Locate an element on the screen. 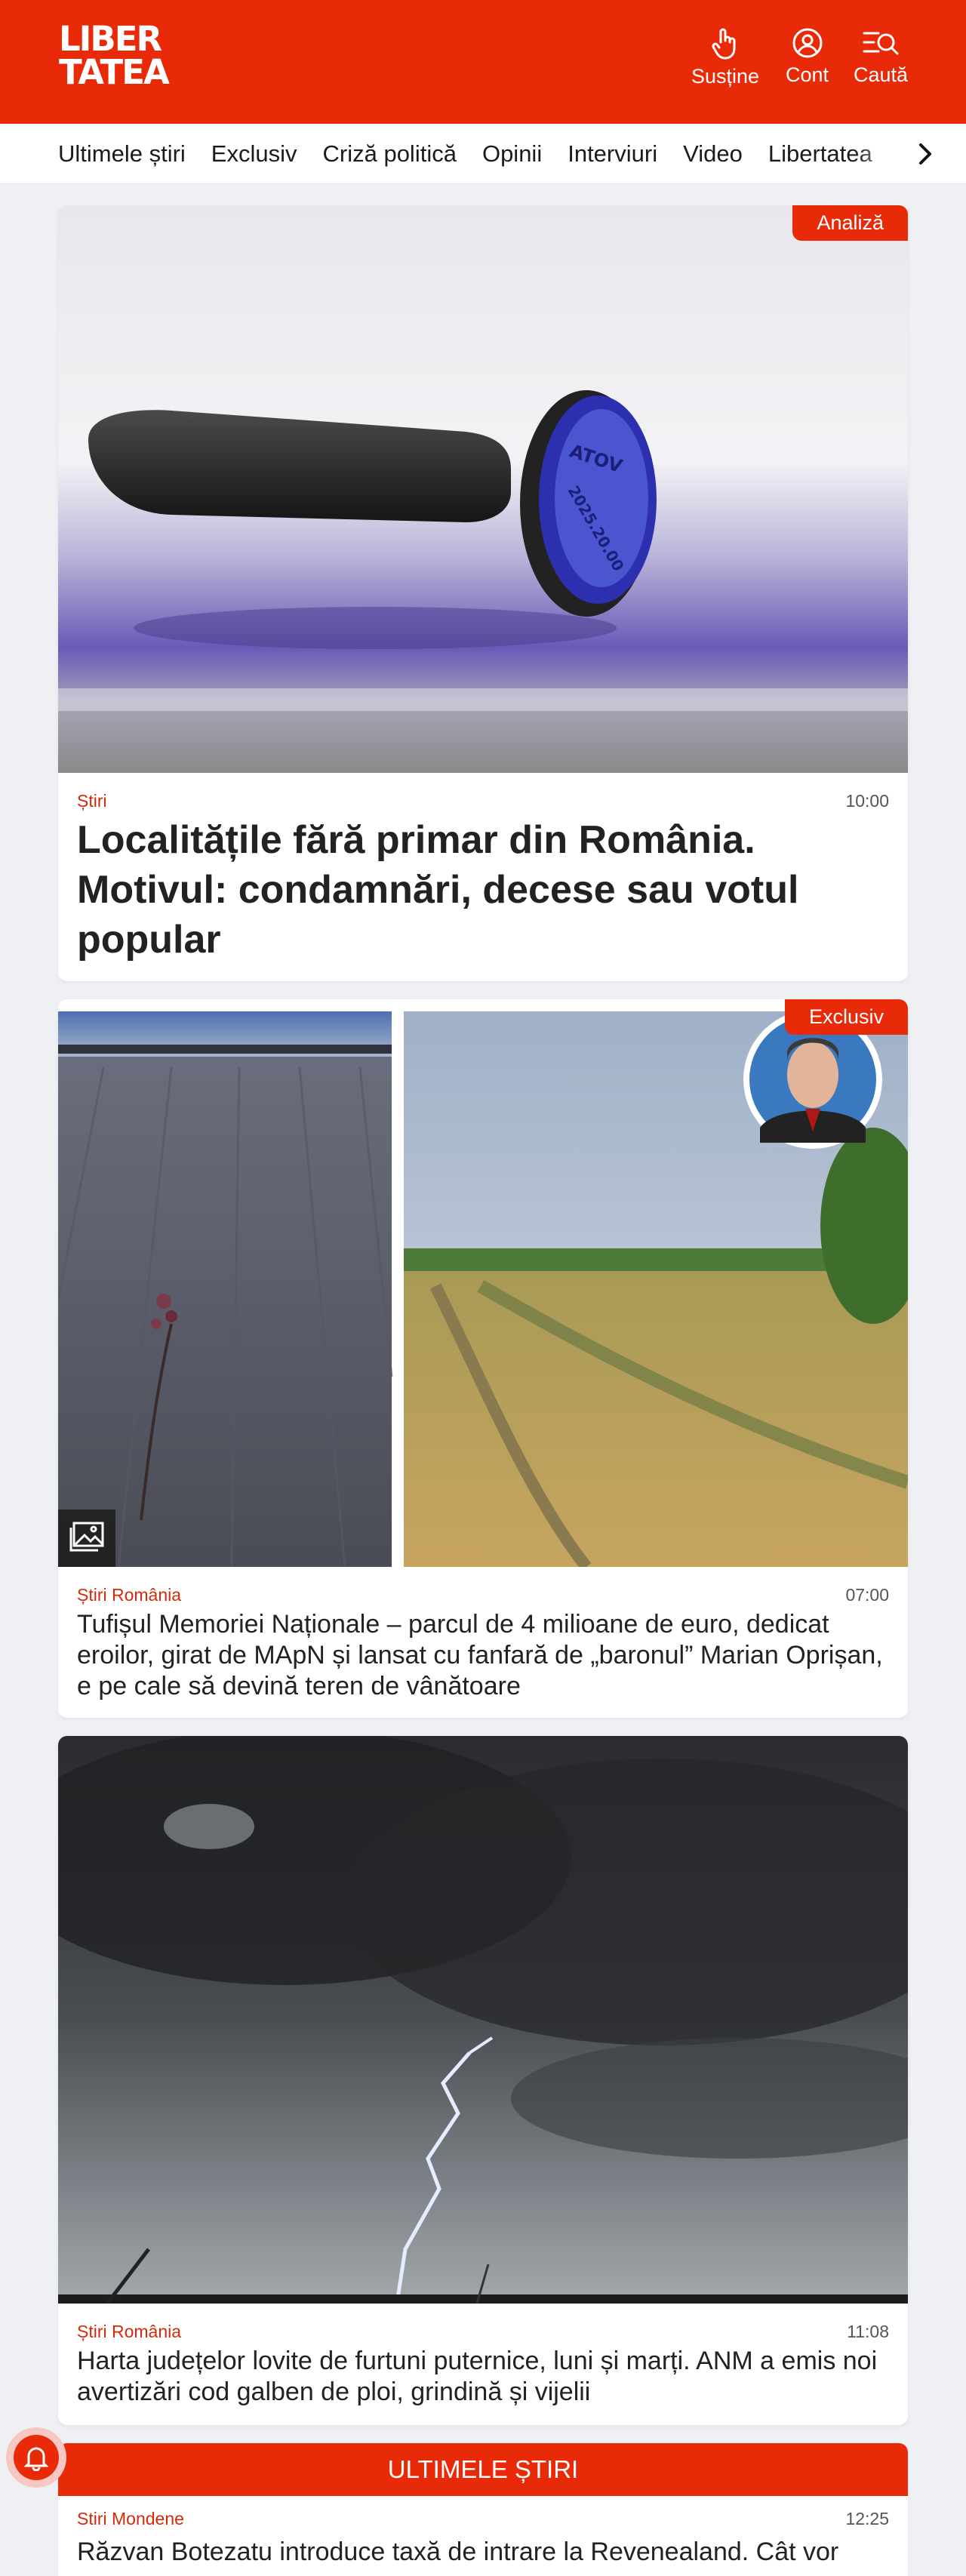 This screenshot has height=2576, width=966. latest-item-time: 12:25 is located at coordinates (867, 2518).